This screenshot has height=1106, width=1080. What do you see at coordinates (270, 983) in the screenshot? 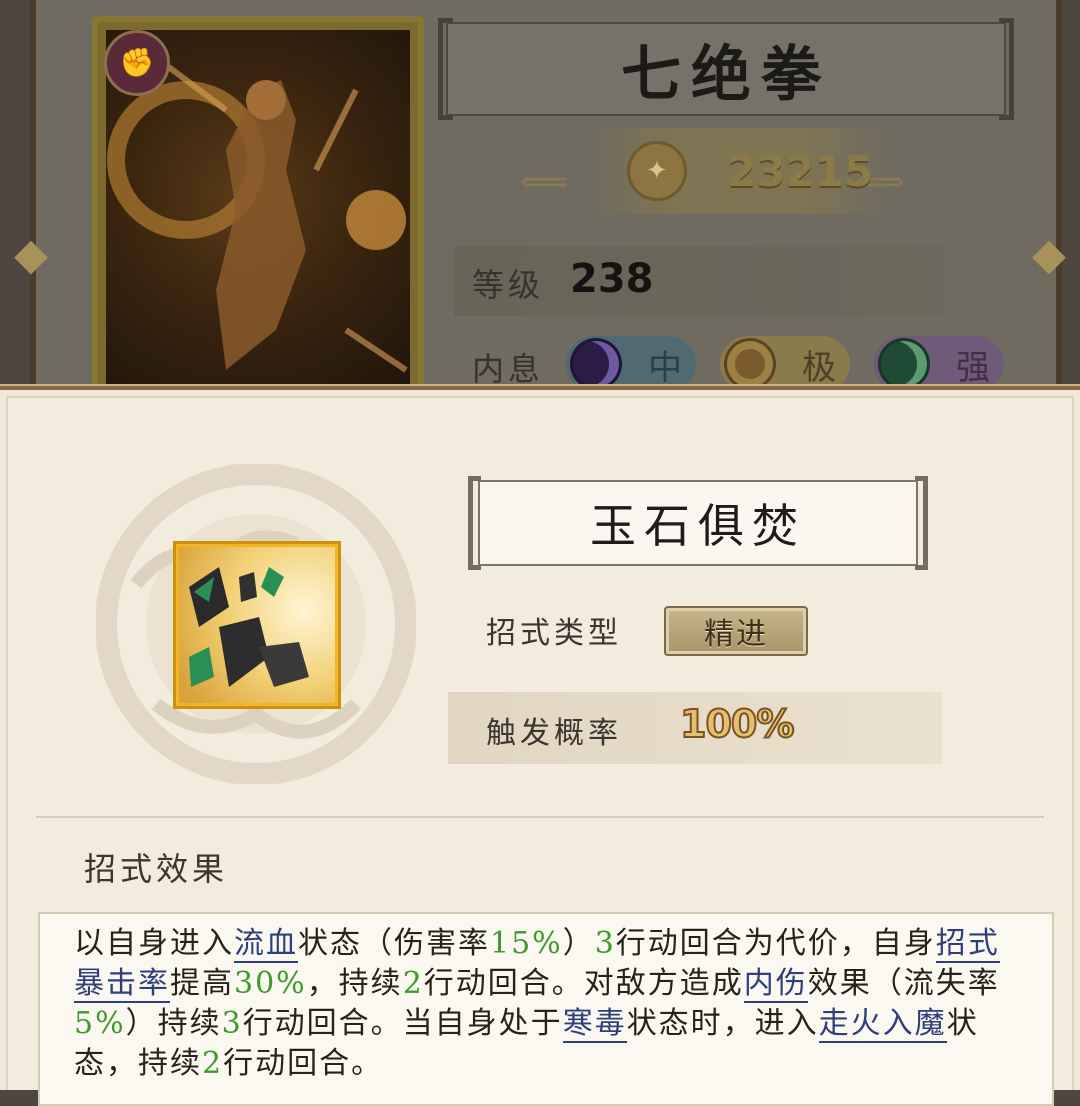
I see `highlight-number: 30%` at bounding box center [270, 983].